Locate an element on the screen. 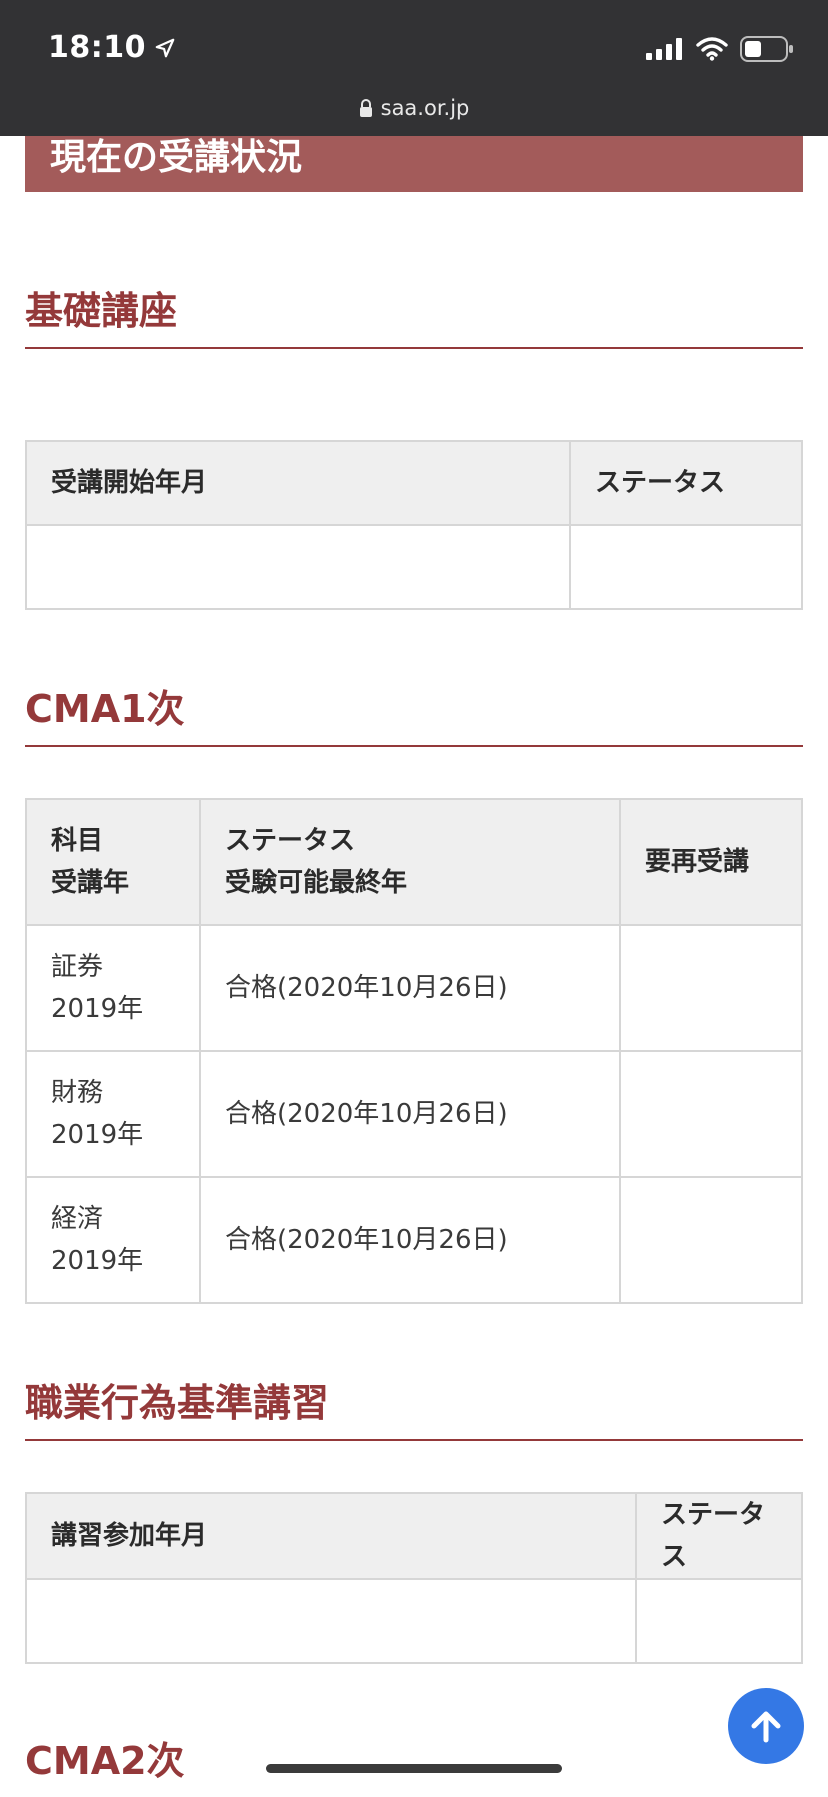  header-line: 受験可能最終年 is located at coordinates (316, 883).